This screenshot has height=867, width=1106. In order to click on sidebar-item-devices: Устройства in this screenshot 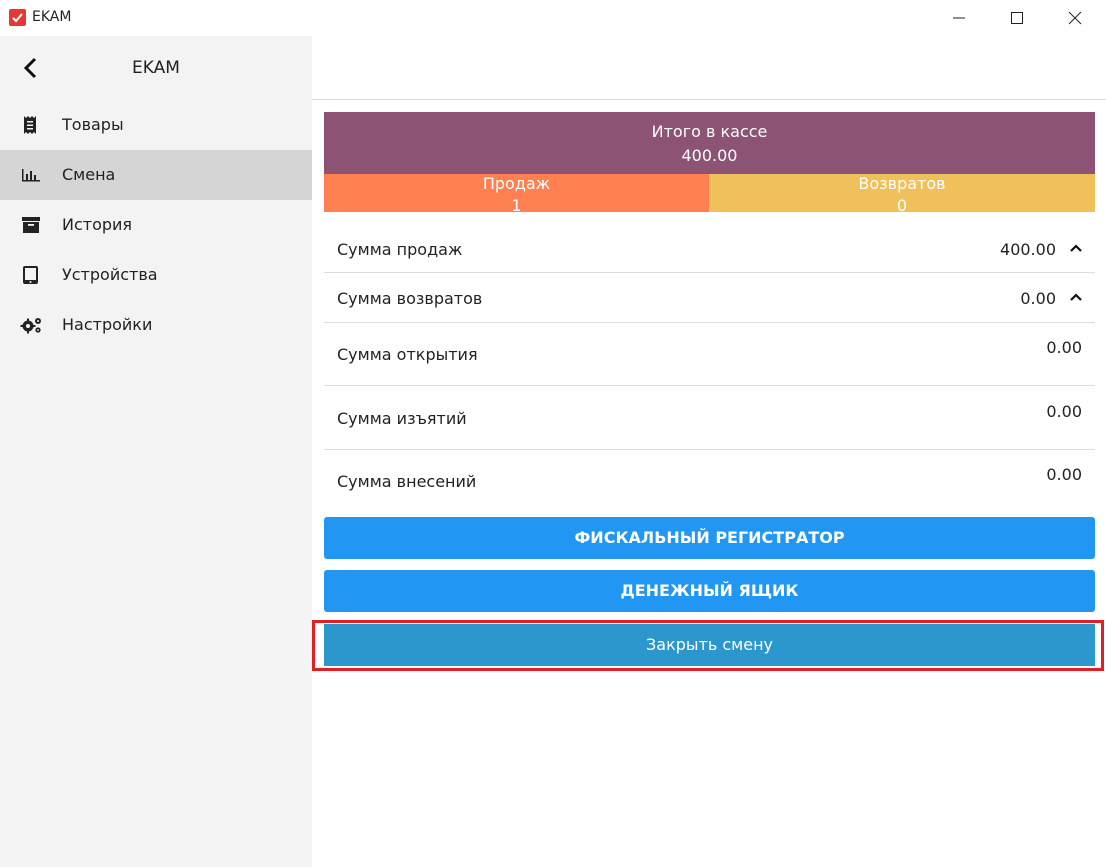, I will do `click(156, 275)`.